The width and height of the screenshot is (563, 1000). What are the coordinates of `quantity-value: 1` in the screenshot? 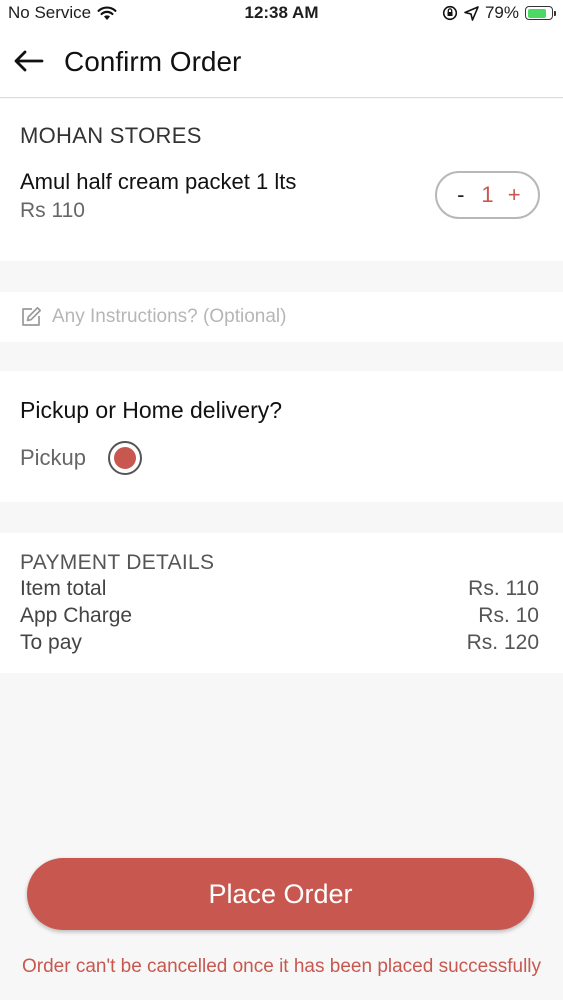 It's located at (487, 194).